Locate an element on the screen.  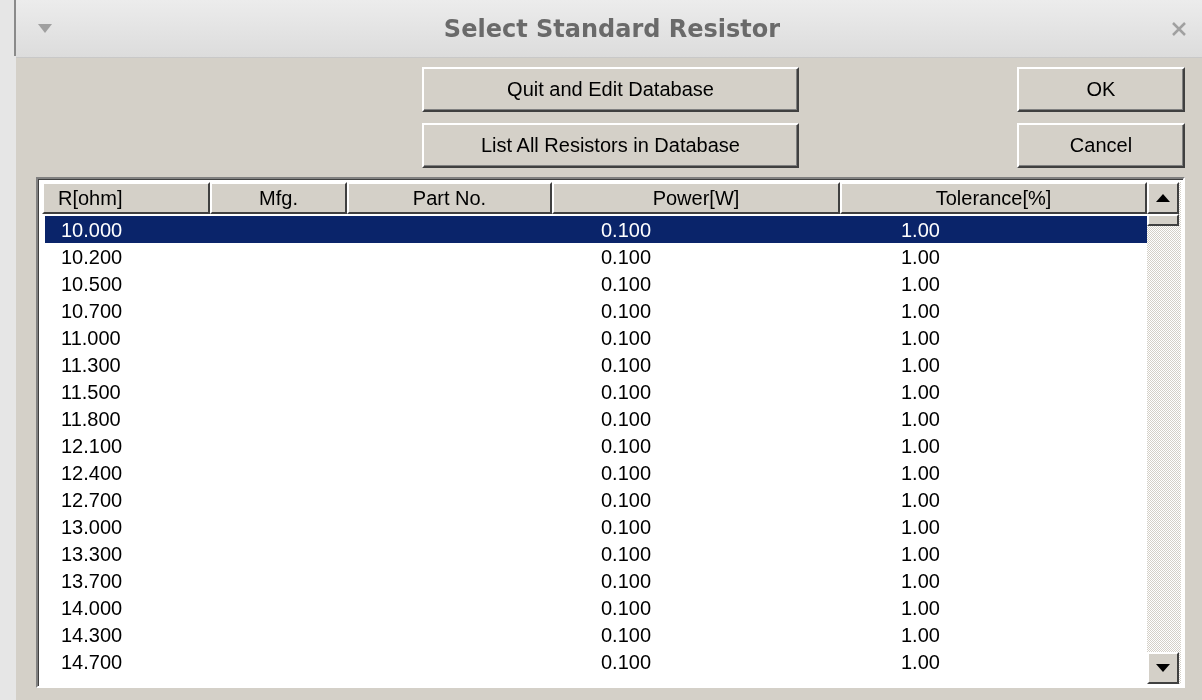
action-button: List All Resistors in Database is located at coordinates (610, 145).